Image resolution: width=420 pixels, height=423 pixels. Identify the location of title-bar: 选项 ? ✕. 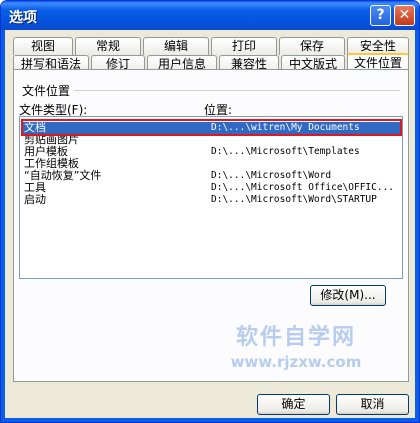
(210, 15).